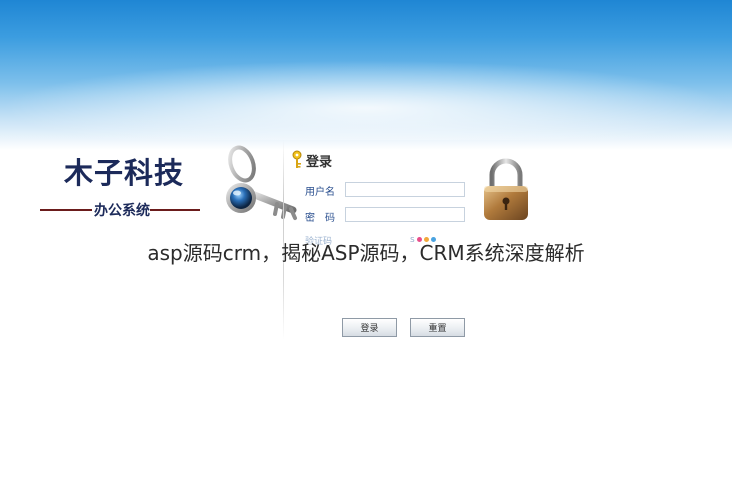  What do you see at coordinates (405, 214) in the screenshot?
I see `password-input` at bounding box center [405, 214].